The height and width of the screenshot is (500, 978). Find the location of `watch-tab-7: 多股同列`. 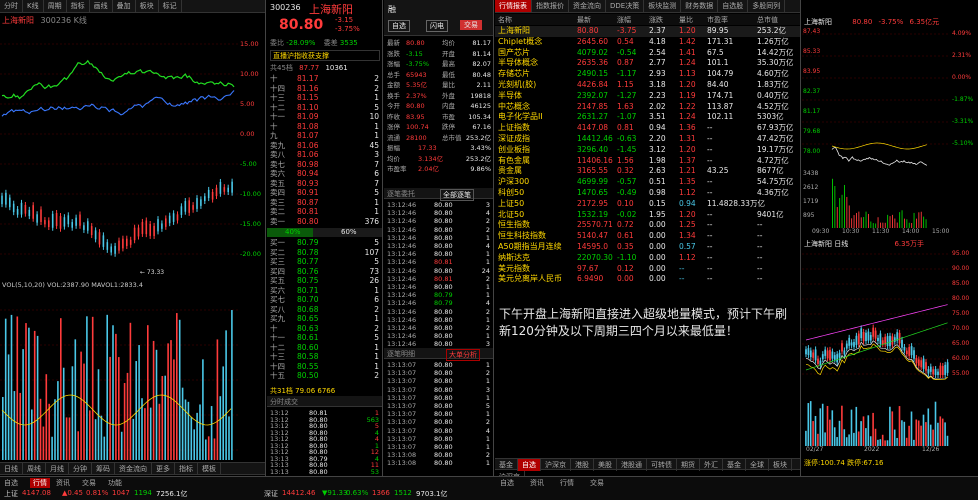

watch-tab-7: 多股同列 is located at coordinates (767, 6).